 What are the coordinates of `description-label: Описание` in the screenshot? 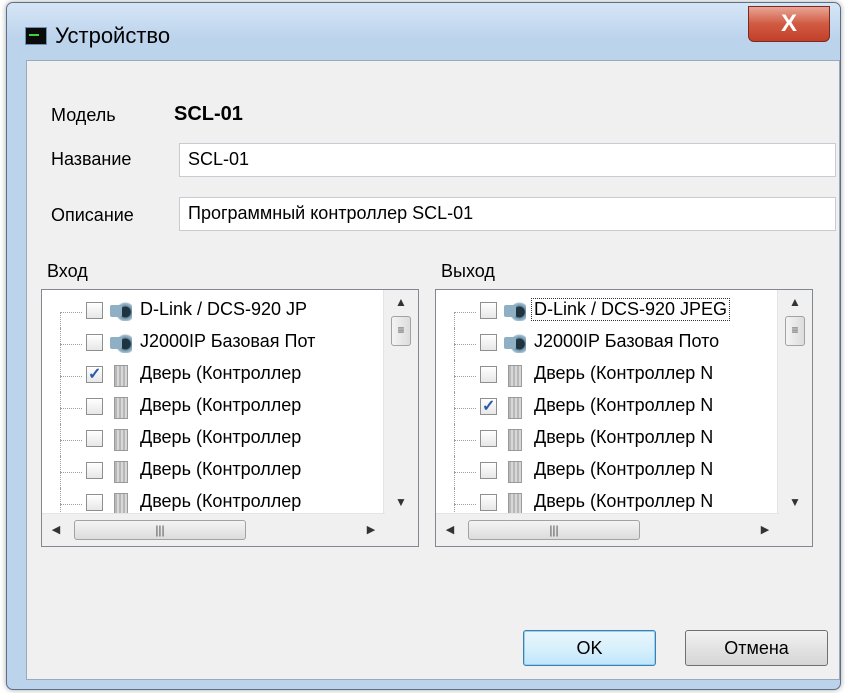 It's located at (92, 215).